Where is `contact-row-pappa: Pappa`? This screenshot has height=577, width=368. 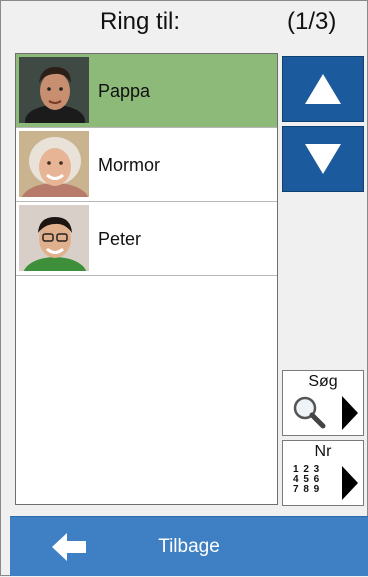
contact-row-pappa: Pappa is located at coordinates (146, 91).